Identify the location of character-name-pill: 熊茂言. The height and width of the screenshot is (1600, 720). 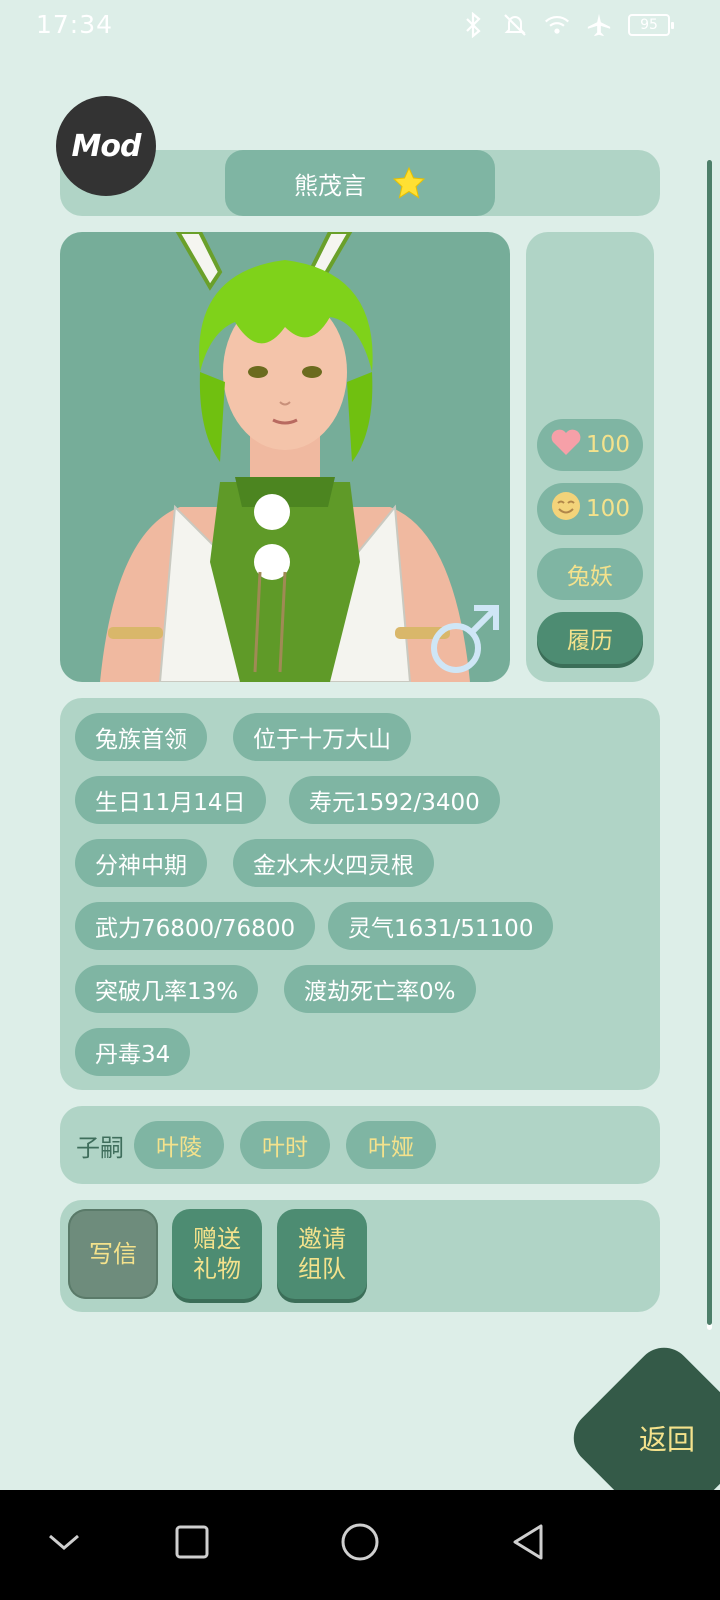
(360, 183).